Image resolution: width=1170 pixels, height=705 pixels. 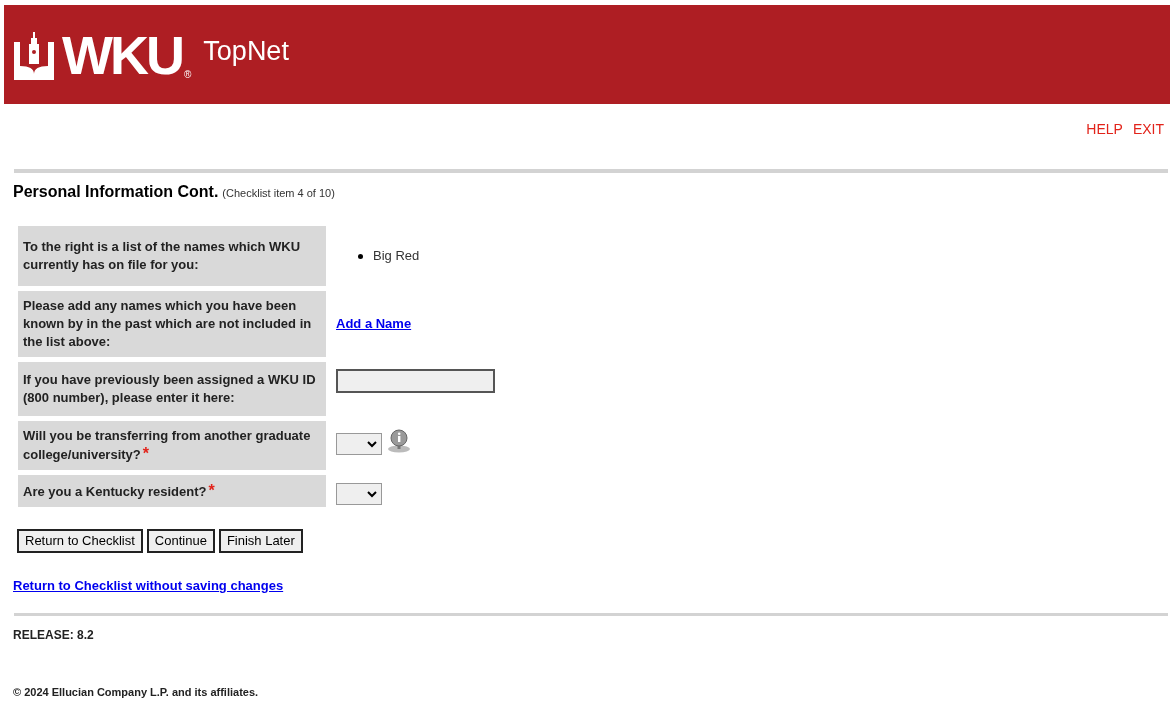 What do you see at coordinates (172, 324) in the screenshot?
I see `field-label: Please add any names which you have been known by in the past which are not included in the list above:` at bounding box center [172, 324].